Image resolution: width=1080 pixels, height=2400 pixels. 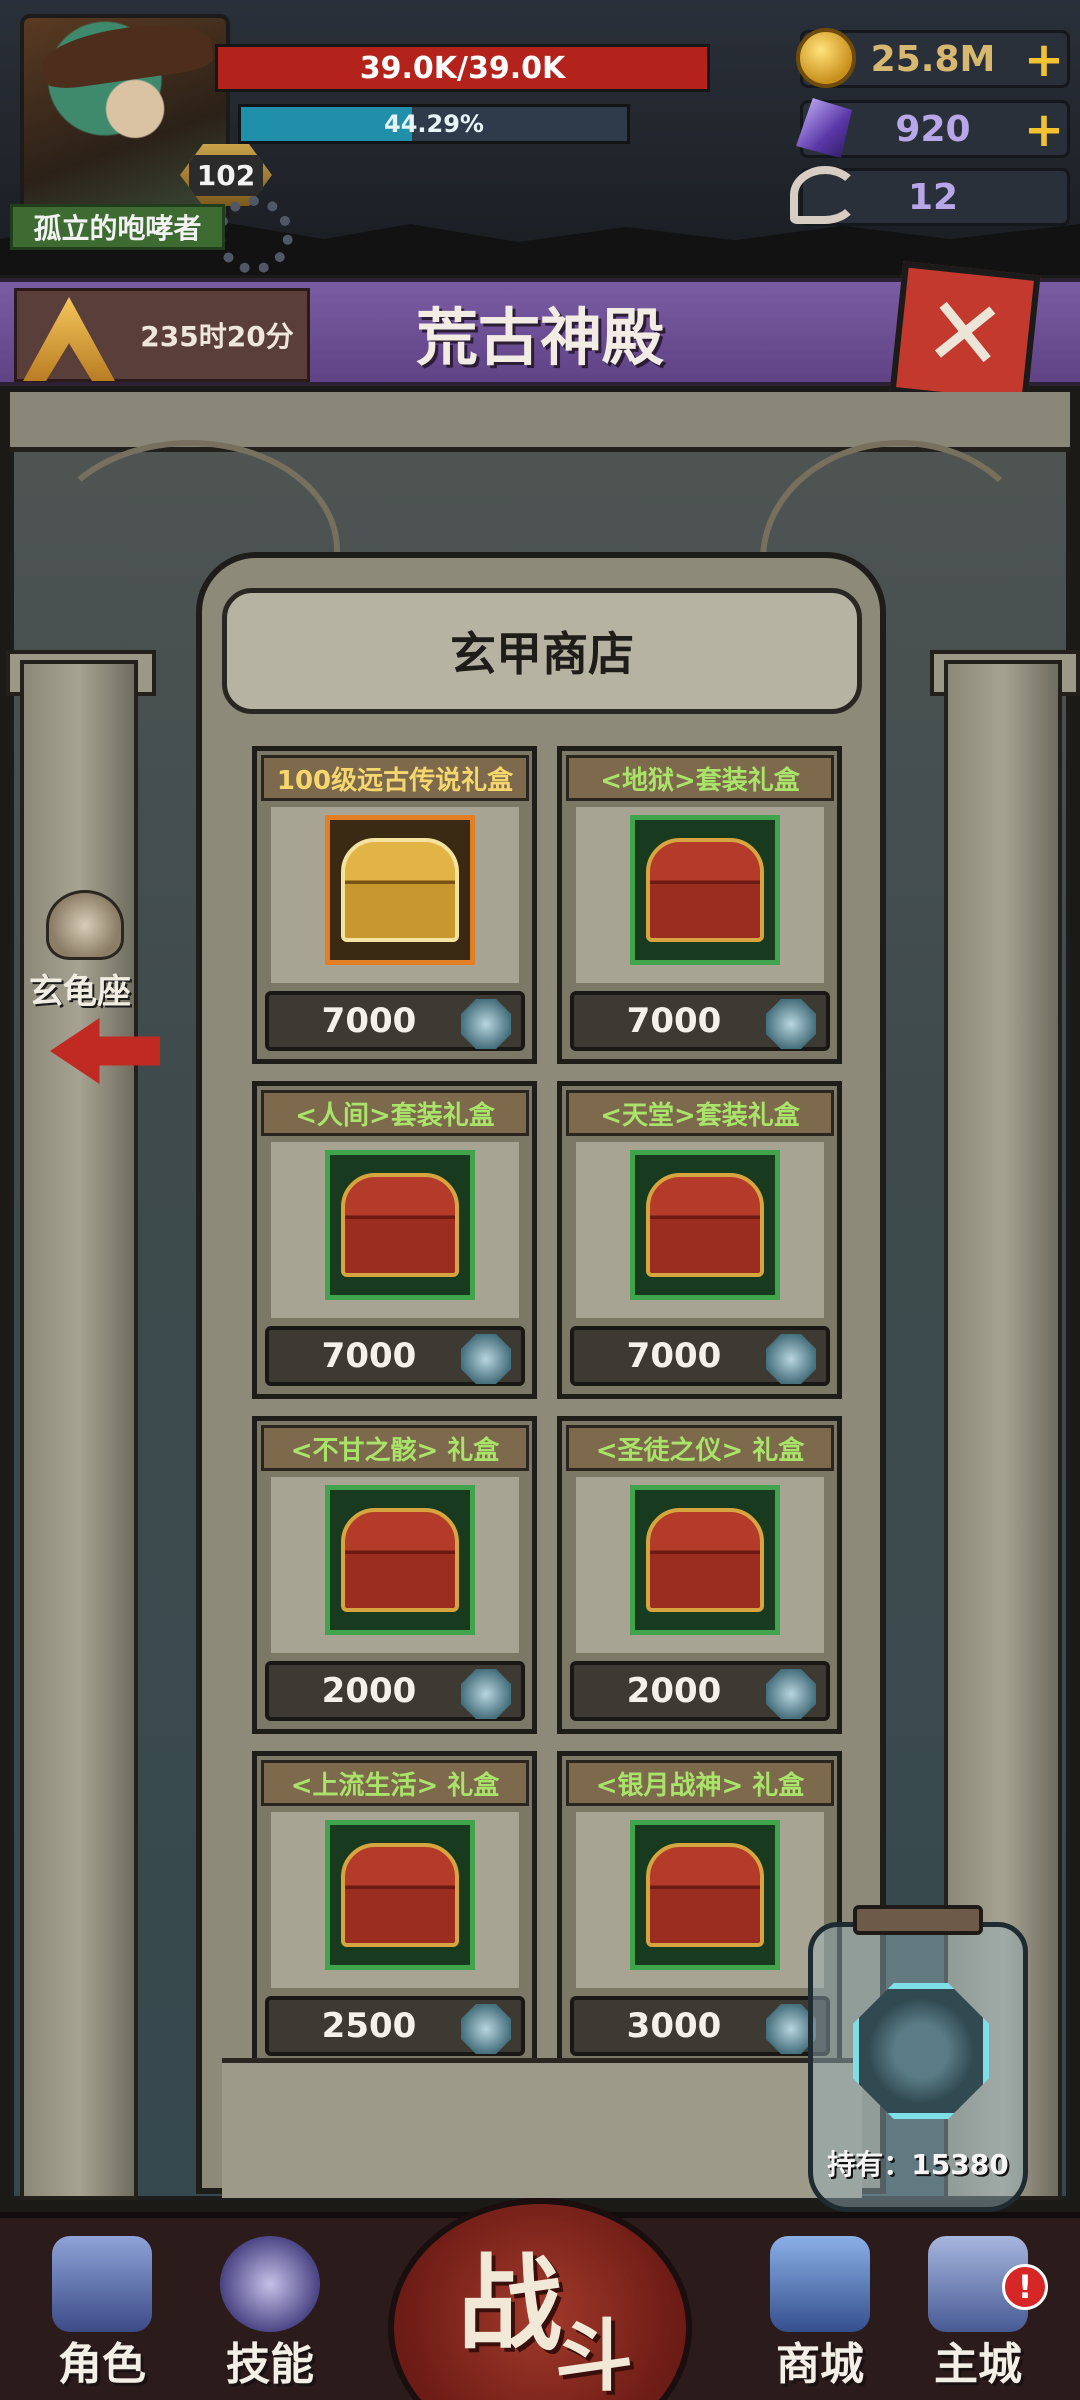 What do you see at coordinates (978, 2309) in the screenshot?
I see `nav-city: 主城` at bounding box center [978, 2309].